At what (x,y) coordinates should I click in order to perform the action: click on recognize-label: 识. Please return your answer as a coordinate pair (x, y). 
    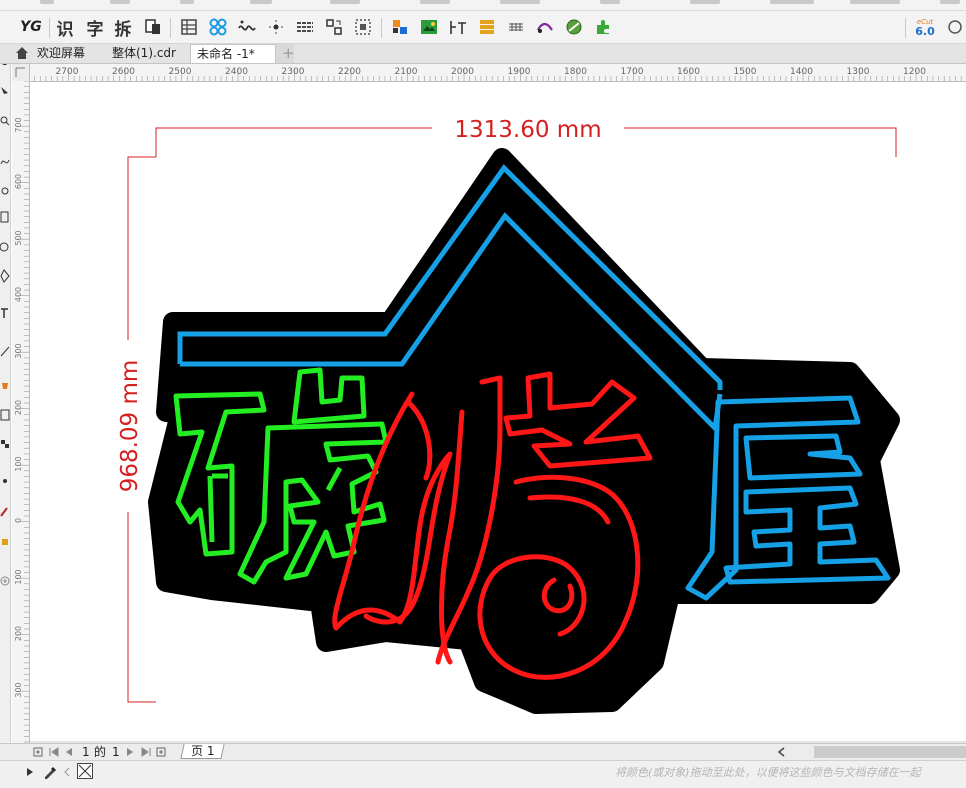
    Looking at the image, I should click on (65, 29).